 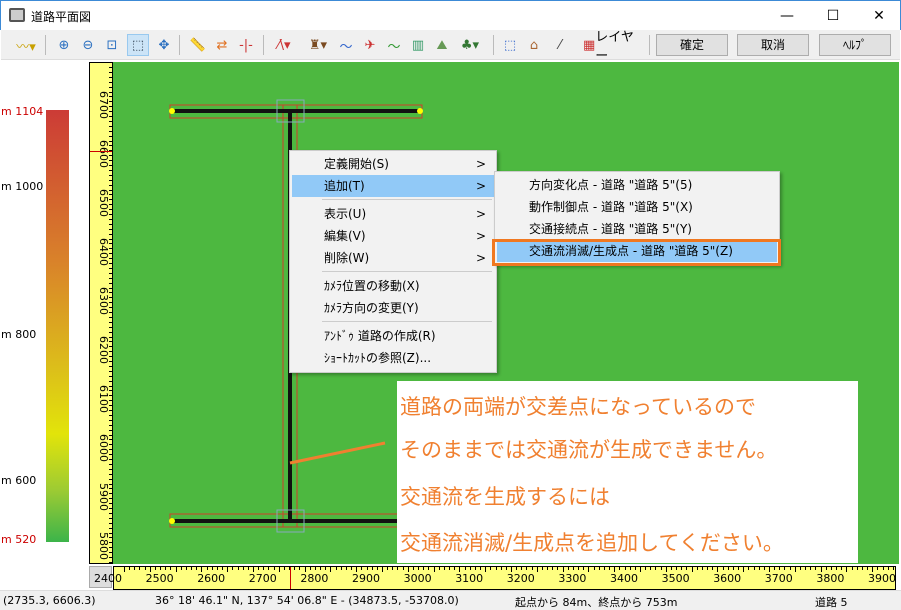 I want to click on cancel-button: 取消, so click(x=773, y=45).